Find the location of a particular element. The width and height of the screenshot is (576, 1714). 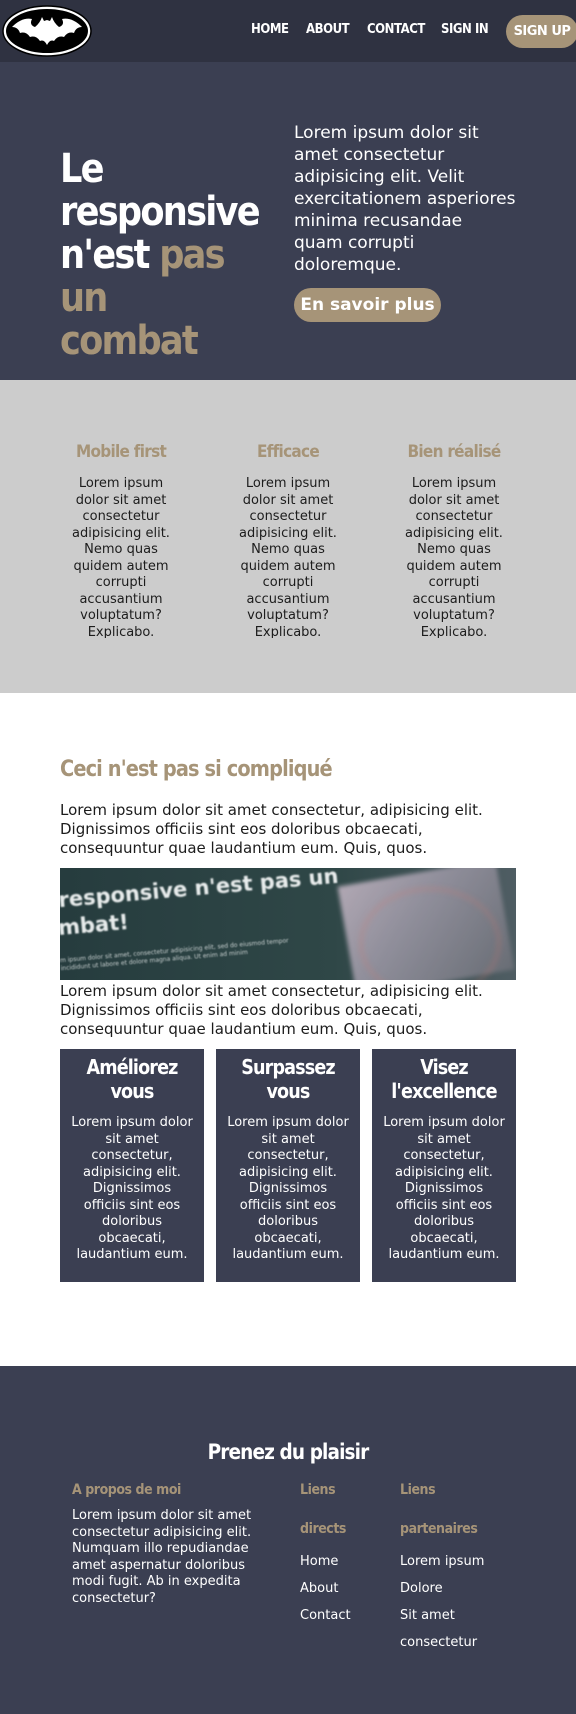

hero-title-line4-accent: combat is located at coordinates (129, 341).